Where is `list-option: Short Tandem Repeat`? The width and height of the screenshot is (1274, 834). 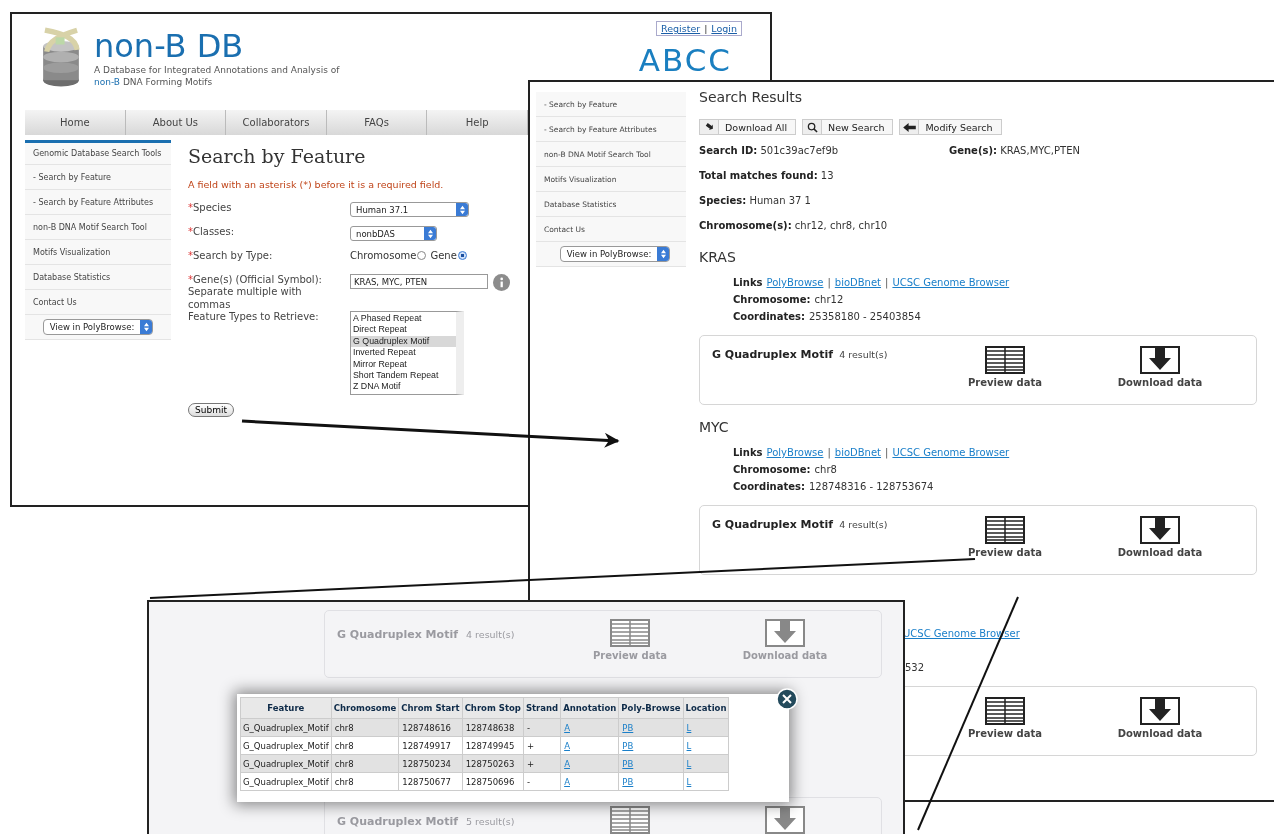 list-option: Short Tandem Repeat is located at coordinates (403, 376).